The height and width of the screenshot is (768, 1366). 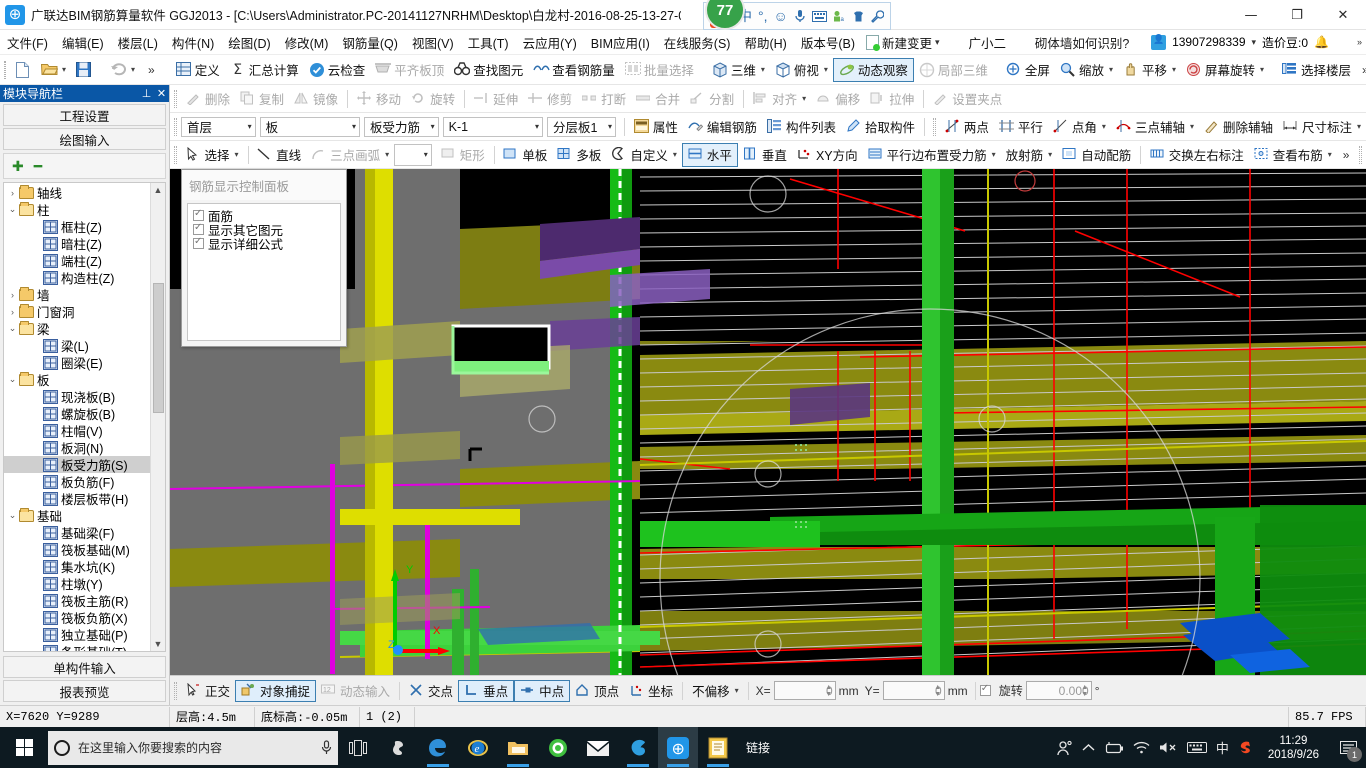 I want to click on view-3d-button: 三维 ▾, so click(x=738, y=70).